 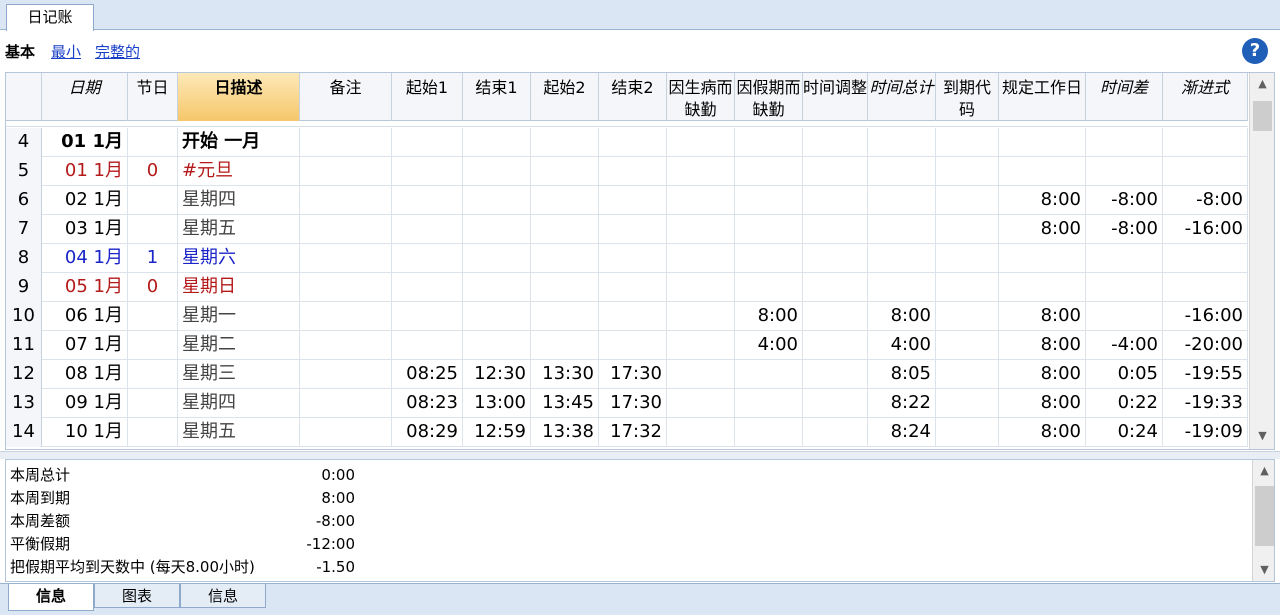 What do you see at coordinates (153, 171) in the screenshot?
I see `cell-holiday: 0` at bounding box center [153, 171].